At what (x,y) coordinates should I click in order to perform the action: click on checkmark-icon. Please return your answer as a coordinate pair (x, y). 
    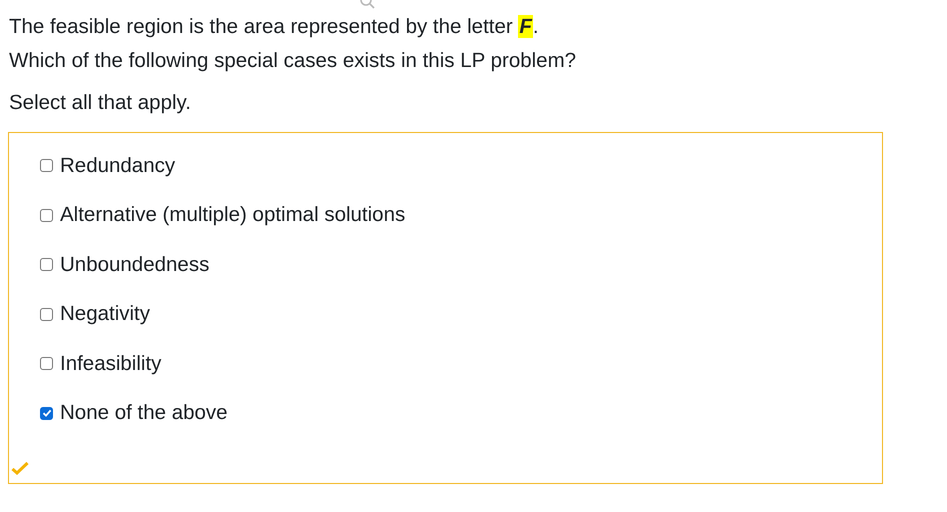
    Looking at the image, I should click on (20, 468).